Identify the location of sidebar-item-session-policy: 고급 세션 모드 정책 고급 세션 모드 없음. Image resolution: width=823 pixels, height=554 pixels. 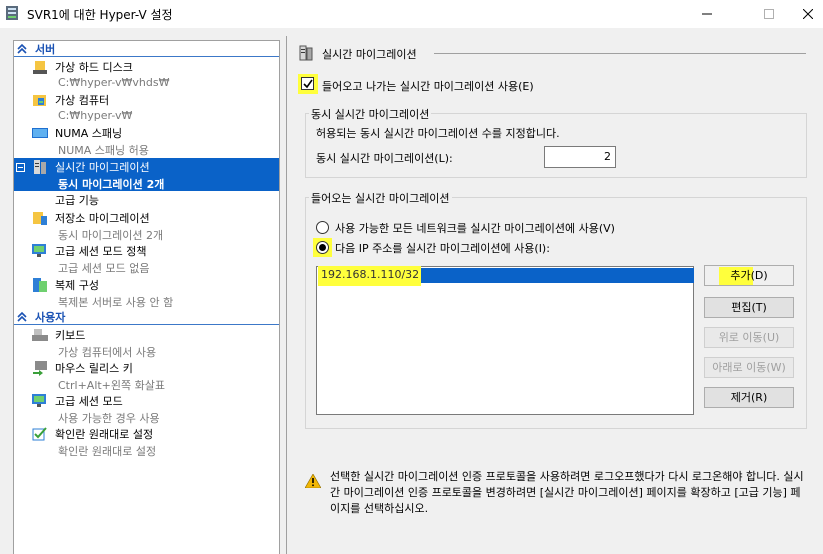
(146, 258).